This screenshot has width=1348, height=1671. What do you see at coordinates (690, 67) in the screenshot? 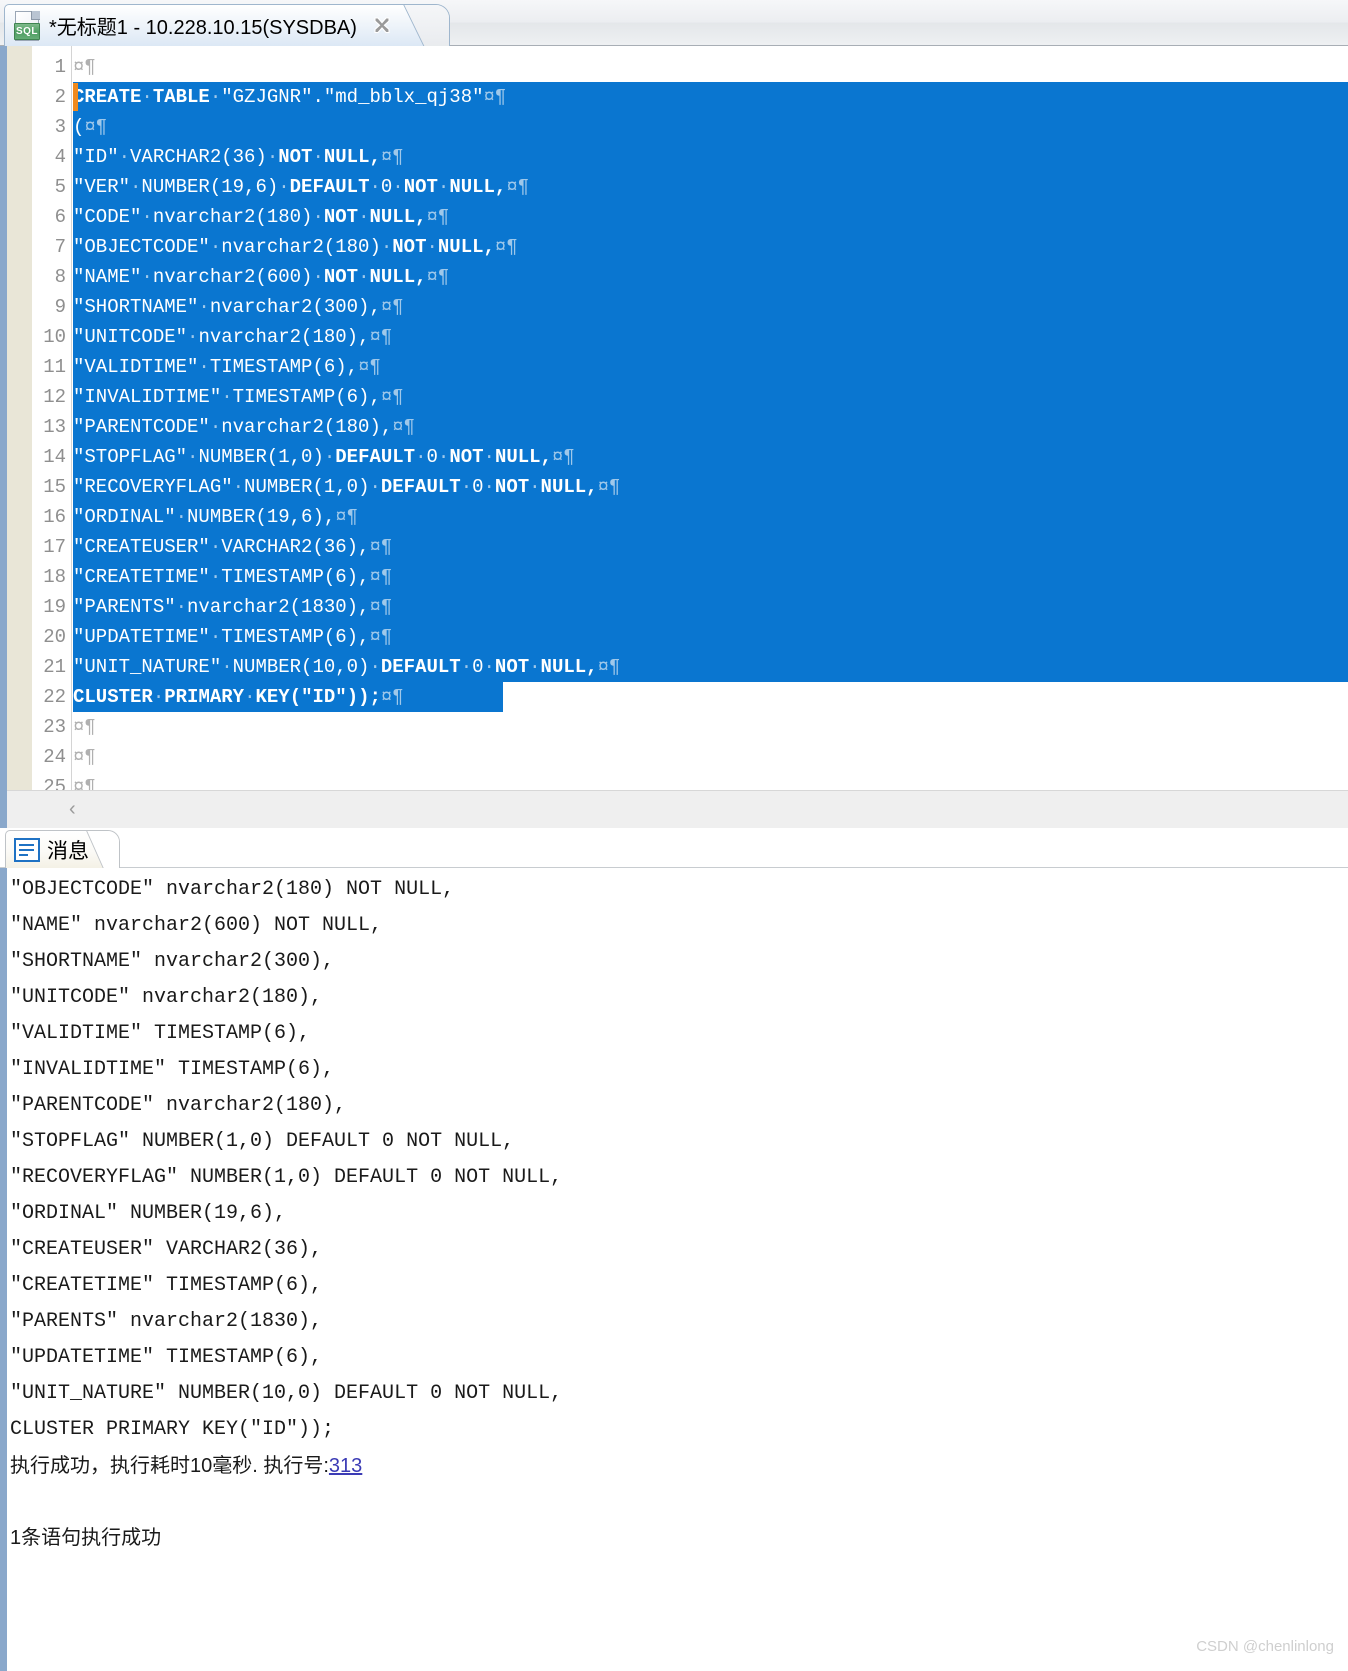
I see `code-line: 1 ¤¶` at bounding box center [690, 67].